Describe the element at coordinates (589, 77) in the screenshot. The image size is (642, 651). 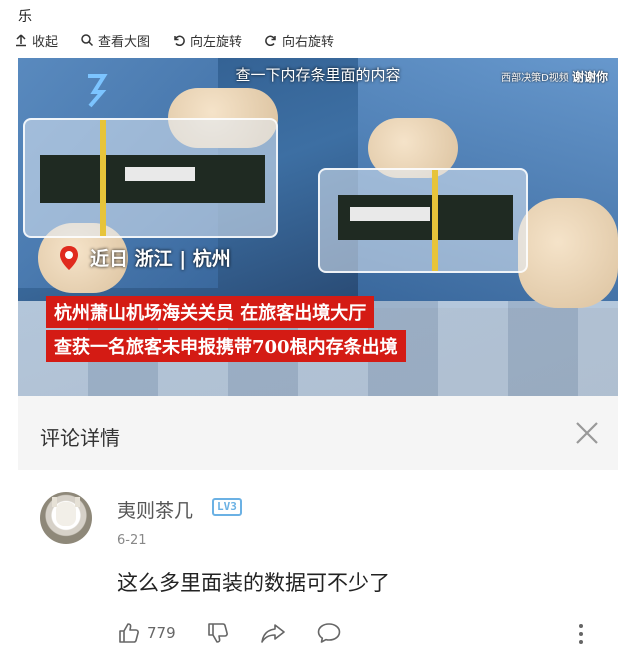
I see `watermark-tag: 谢谢你` at that location.